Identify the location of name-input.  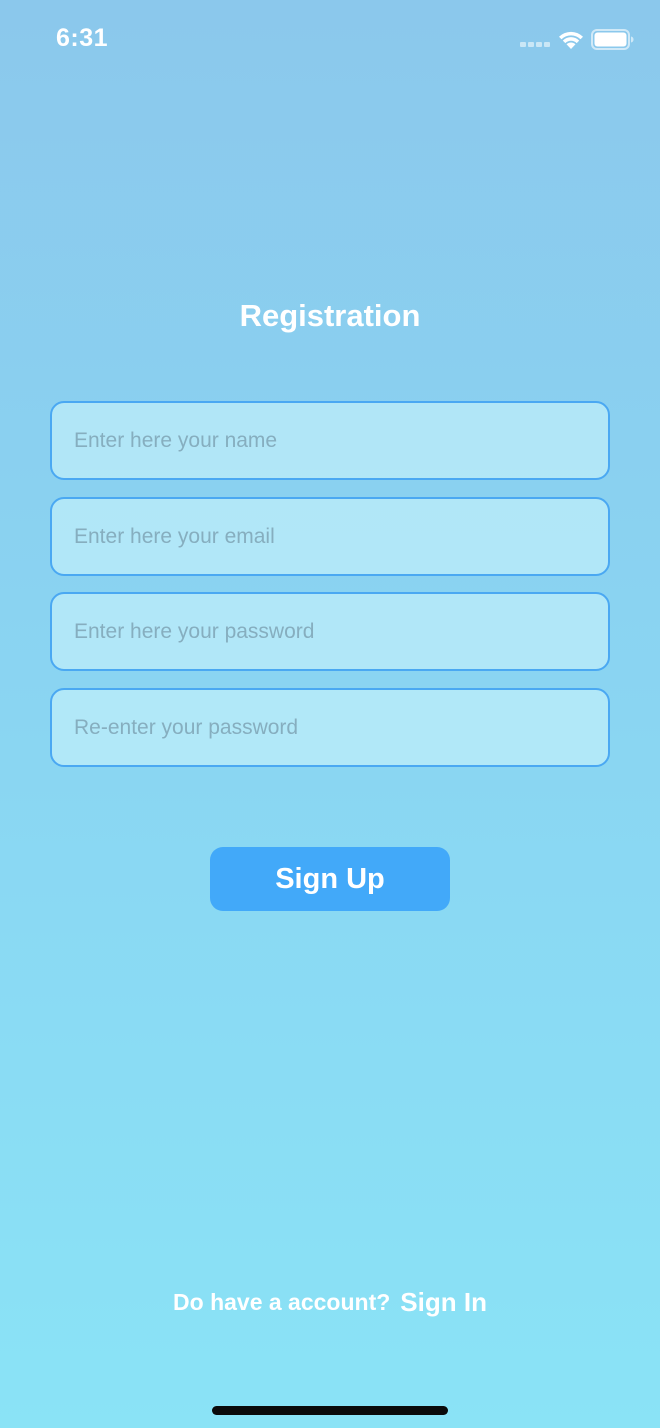
(330, 440).